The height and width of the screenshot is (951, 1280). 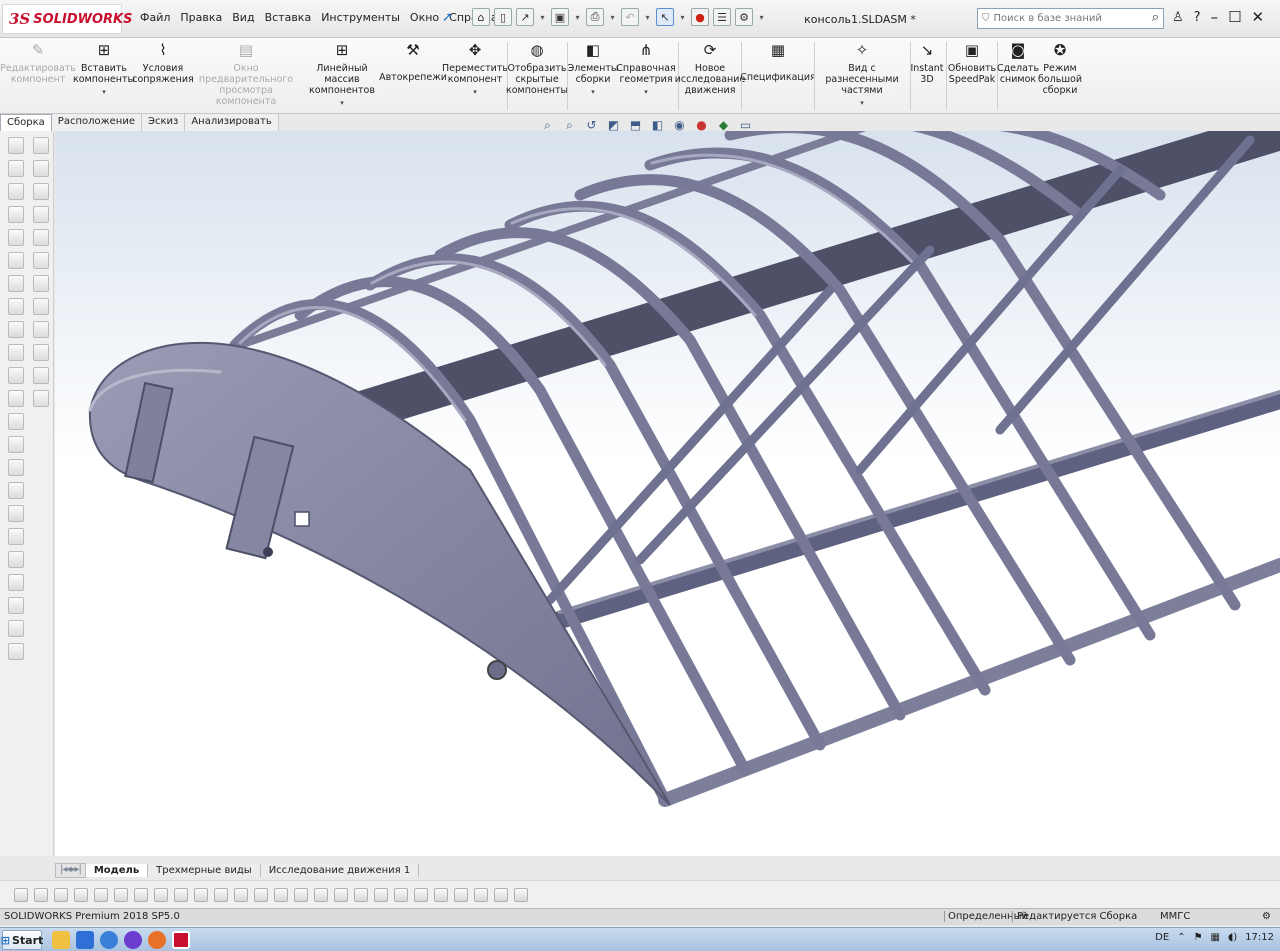 I want to click on update-speedpak-button: ▣ Обновить SpeedPak, so click(x=972, y=62).